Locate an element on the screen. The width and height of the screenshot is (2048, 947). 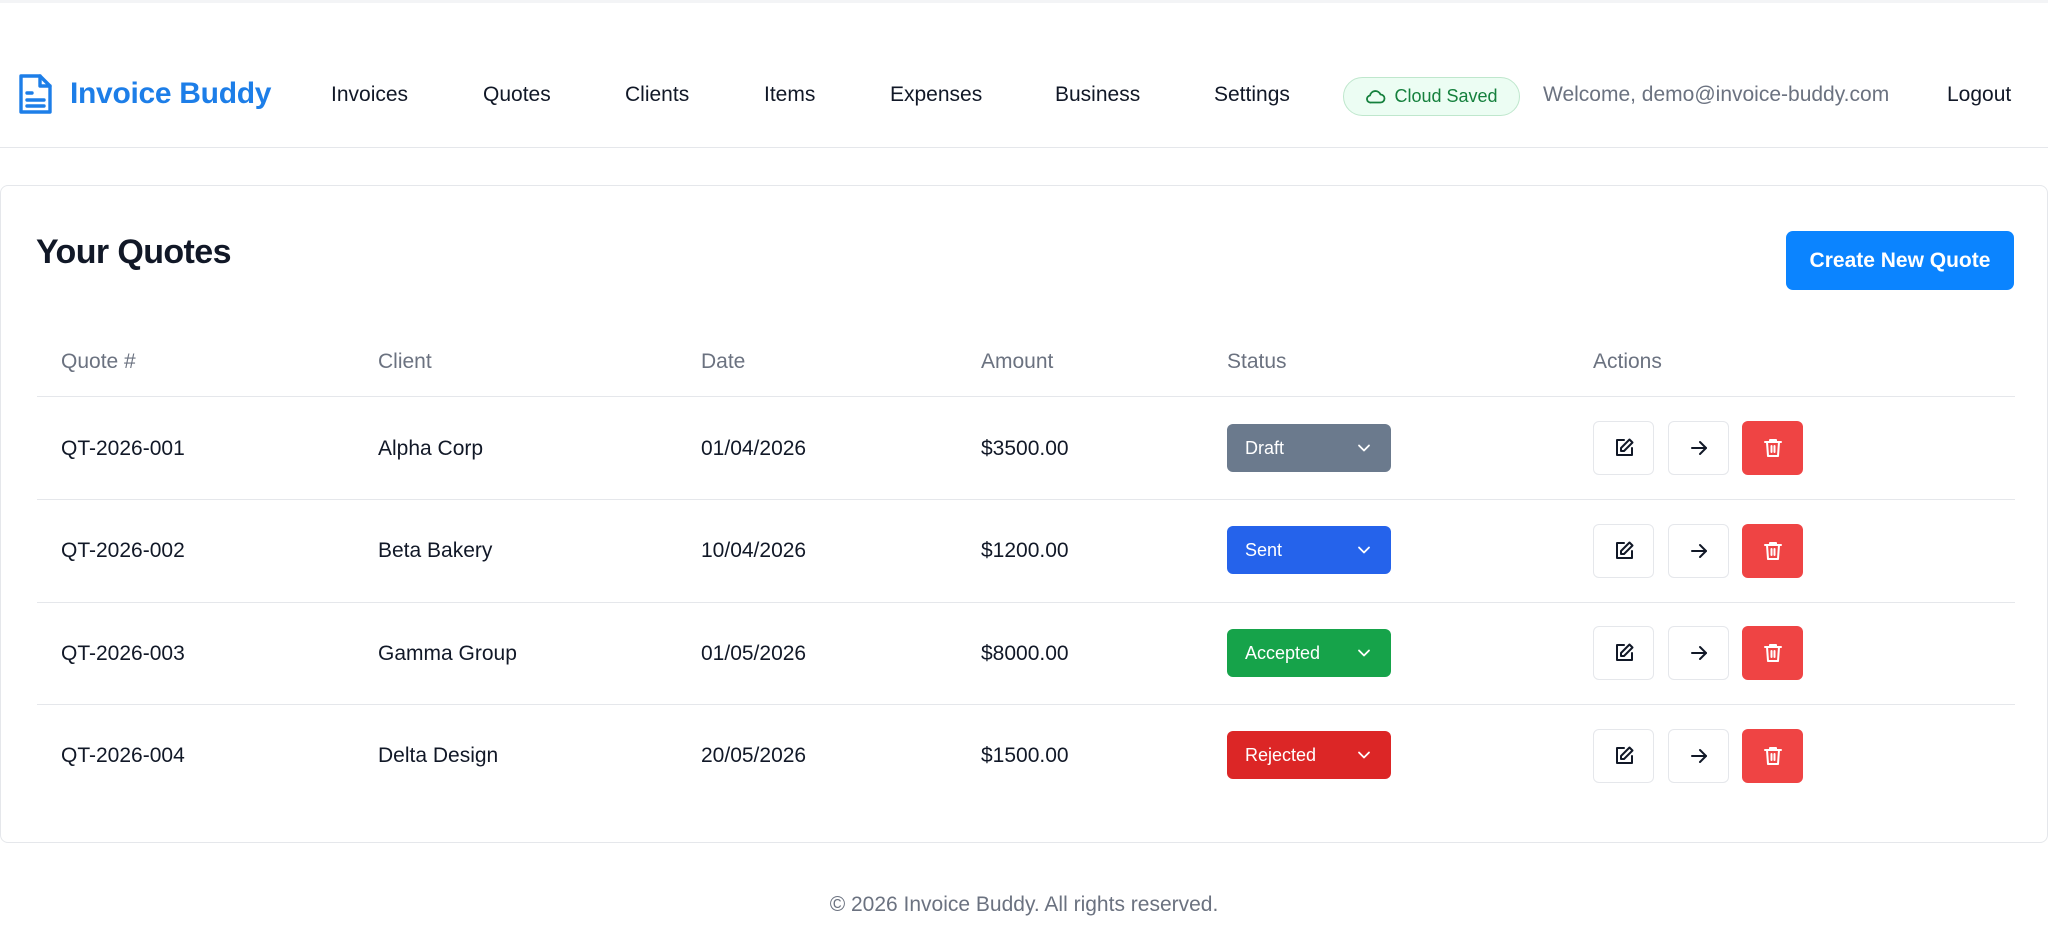
nav-expenses: Expenses is located at coordinates (936, 95).